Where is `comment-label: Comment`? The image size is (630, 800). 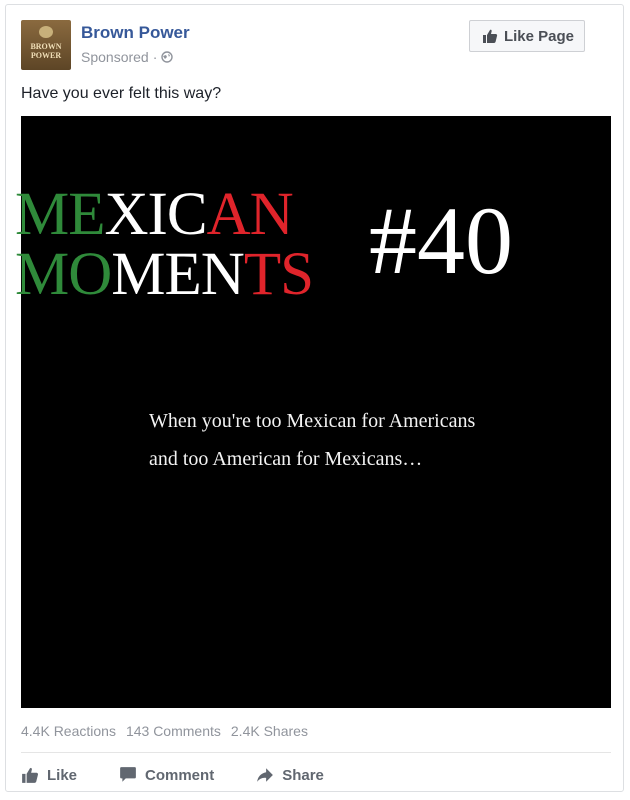 comment-label: Comment is located at coordinates (180, 775).